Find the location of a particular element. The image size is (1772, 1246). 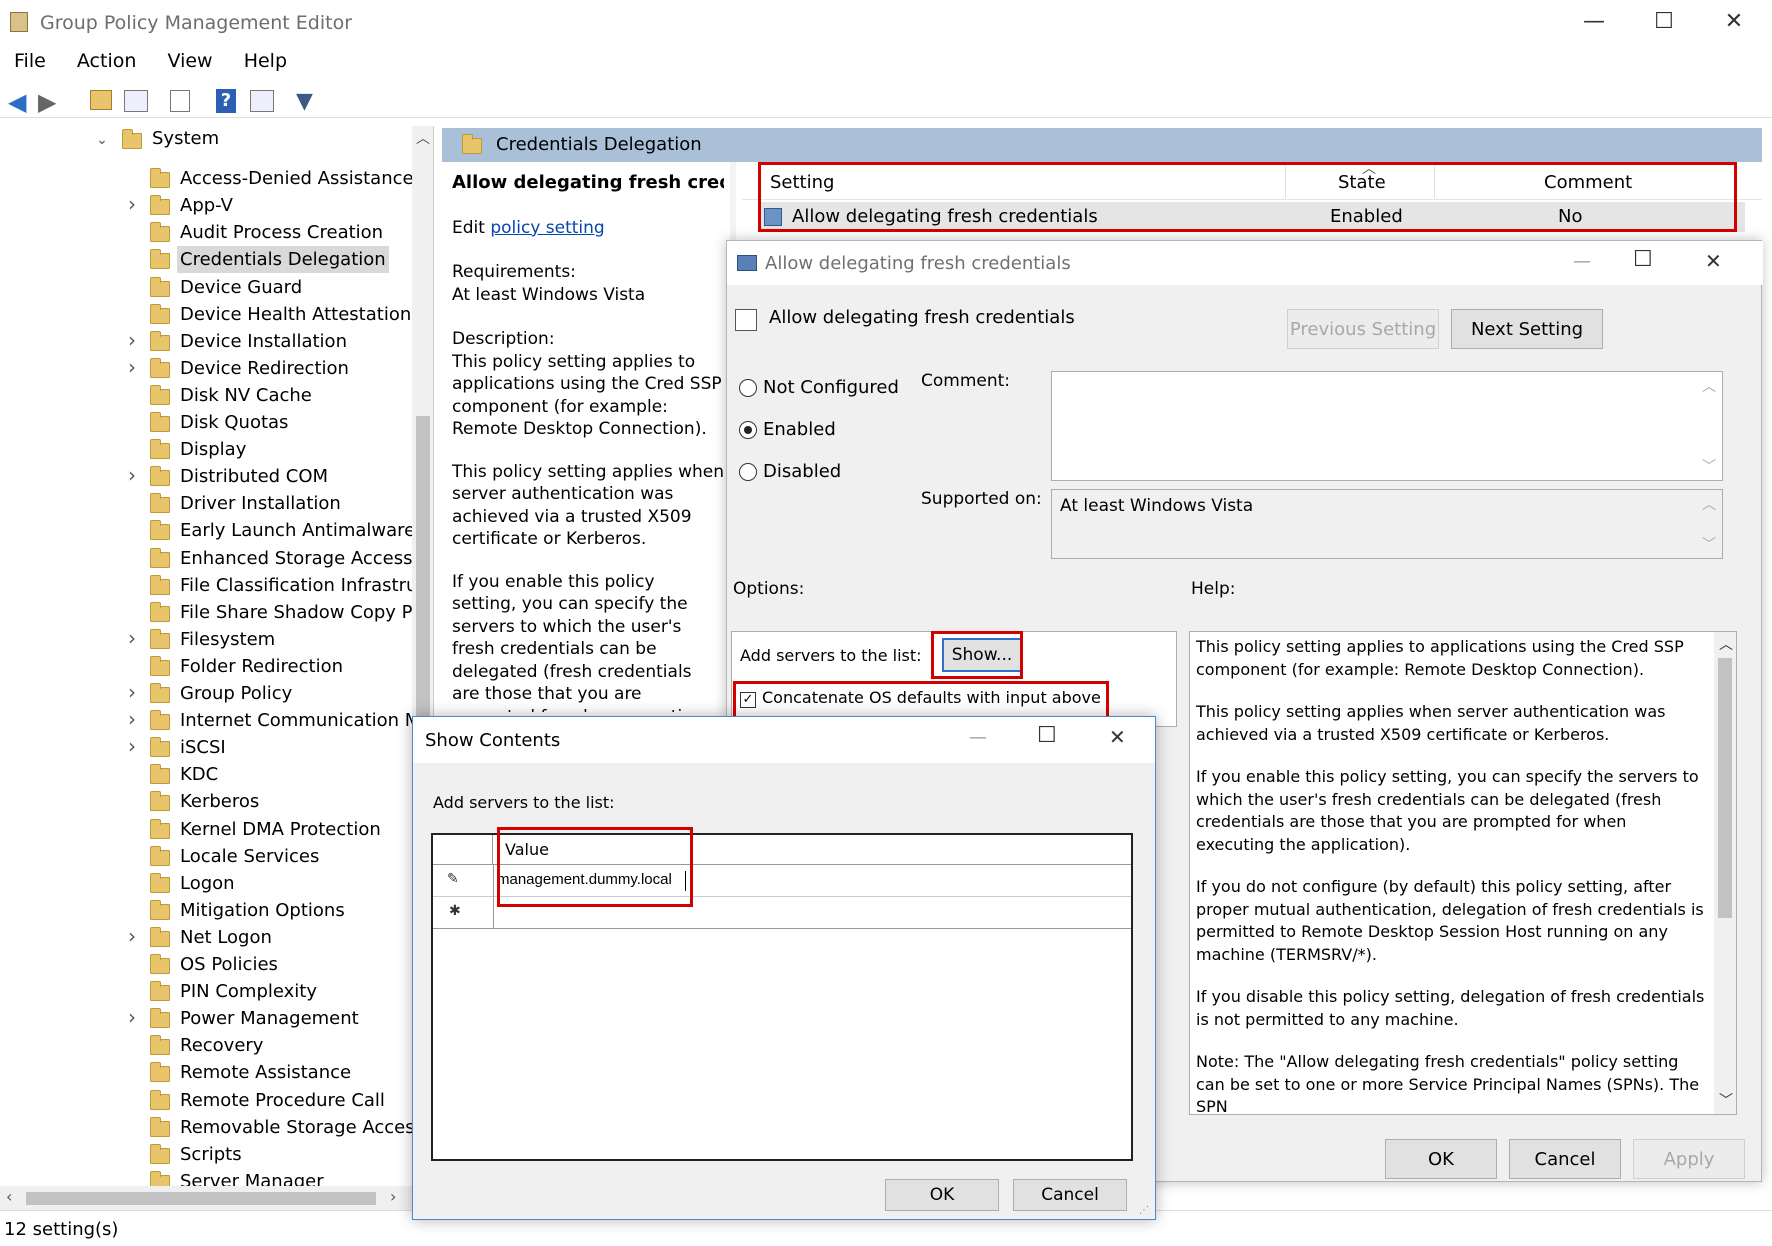

tree-item: Mitigation Options is located at coordinates (205, 910).